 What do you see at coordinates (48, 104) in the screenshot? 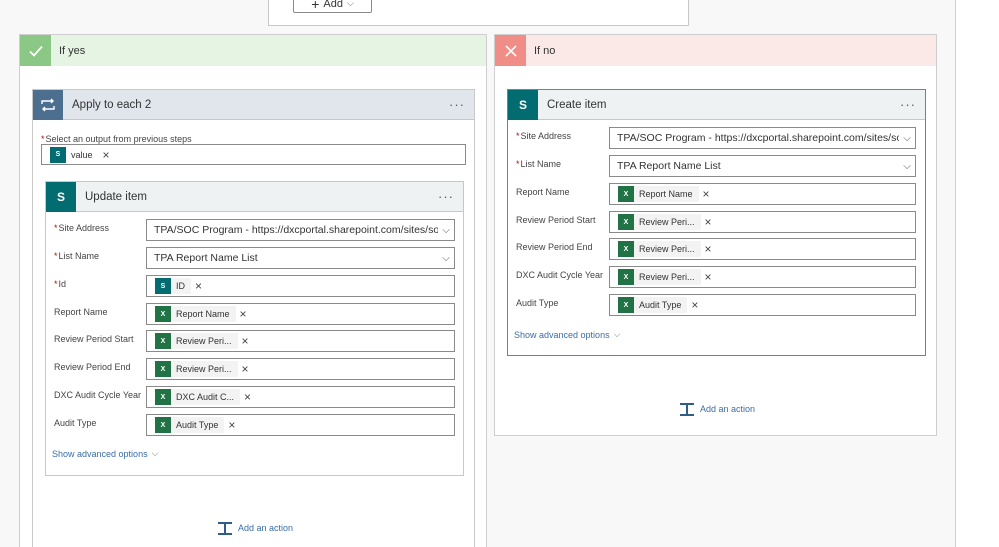
I see `loop-icon` at bounding box center [48, 104].